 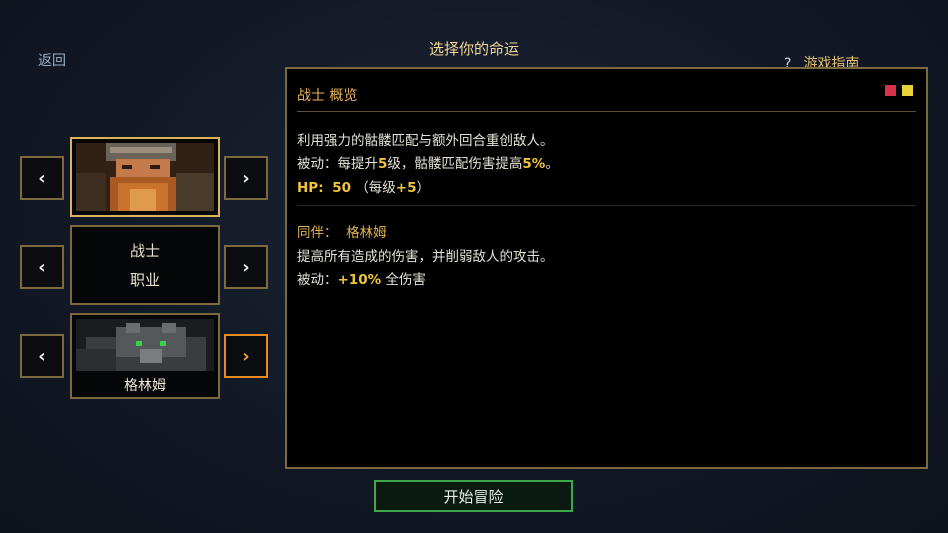 I want to click on companion-heading: 同伴： 格林姆, so click(x=342, y=233).